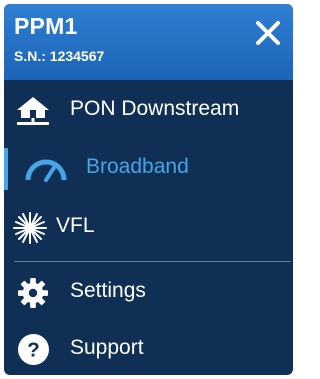 The height and width of the screenshot is (379, 320). I want to click on home-network-icon, so click(33, 111).